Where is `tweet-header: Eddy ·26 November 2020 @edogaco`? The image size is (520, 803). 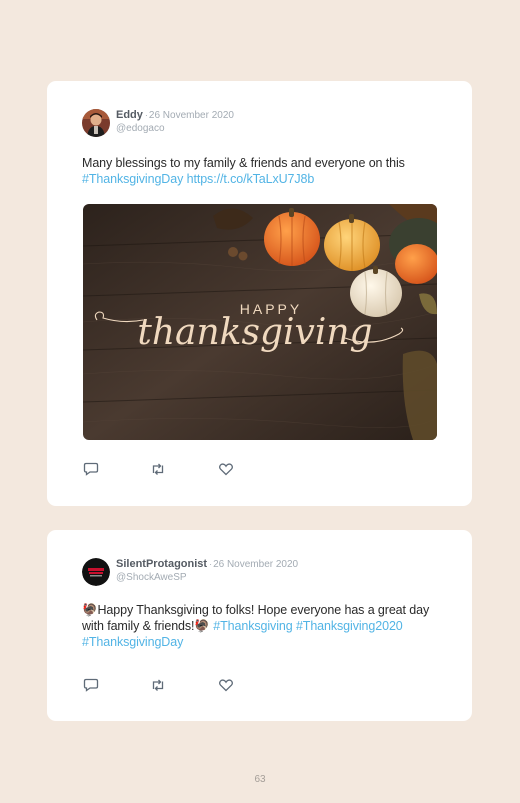
tweet-header: Eddy ·26 November 2020 @edogaco is located at coordinates (262, 123).